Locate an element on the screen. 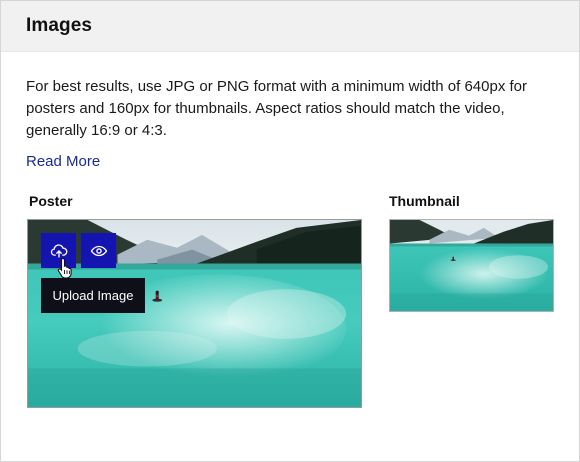 Image resolution: width=580 pixels, height=462 pixels. upload-image-tooltip: Upload Image is located at coordinates (93, 295).